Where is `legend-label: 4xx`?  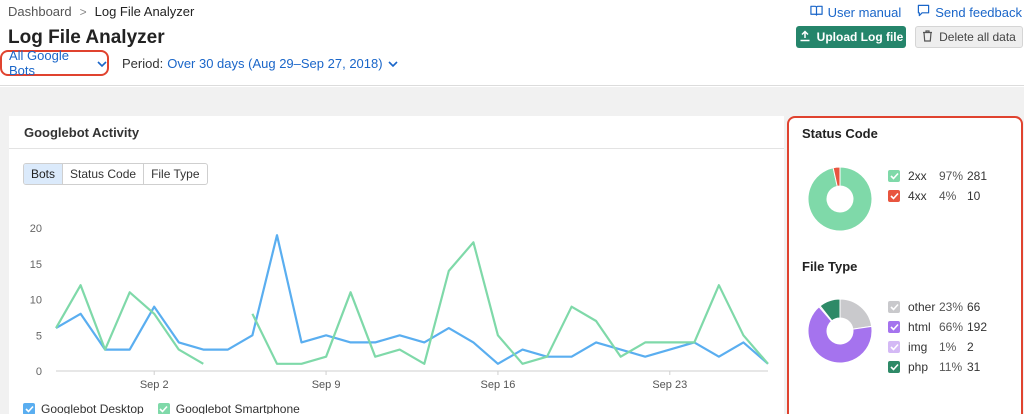 legend-label: 4xx is located at coordinates (917, 196).